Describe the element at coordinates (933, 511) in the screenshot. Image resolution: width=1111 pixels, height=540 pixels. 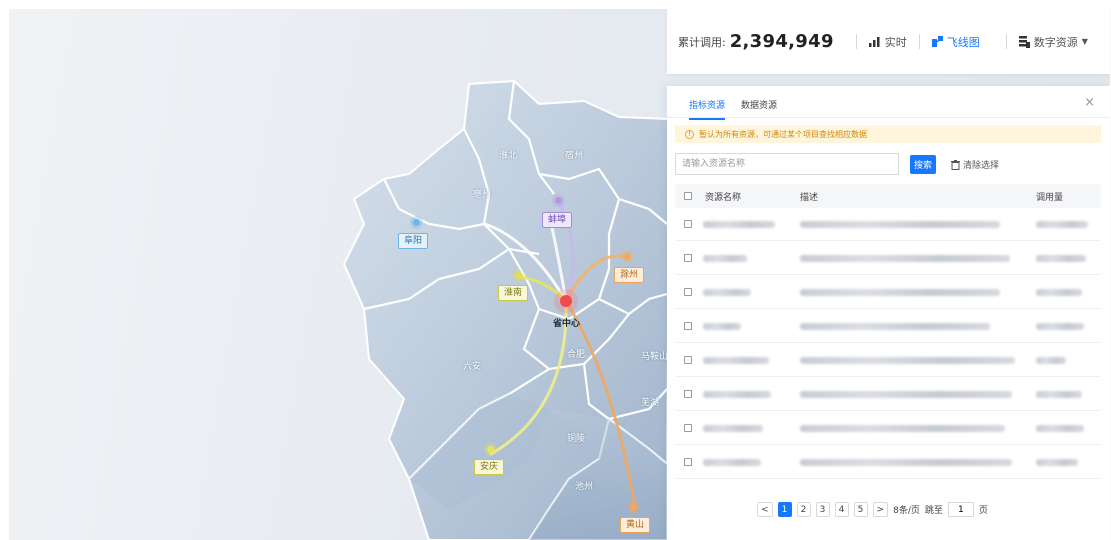
I see `jump-label: 跳至` at that location.